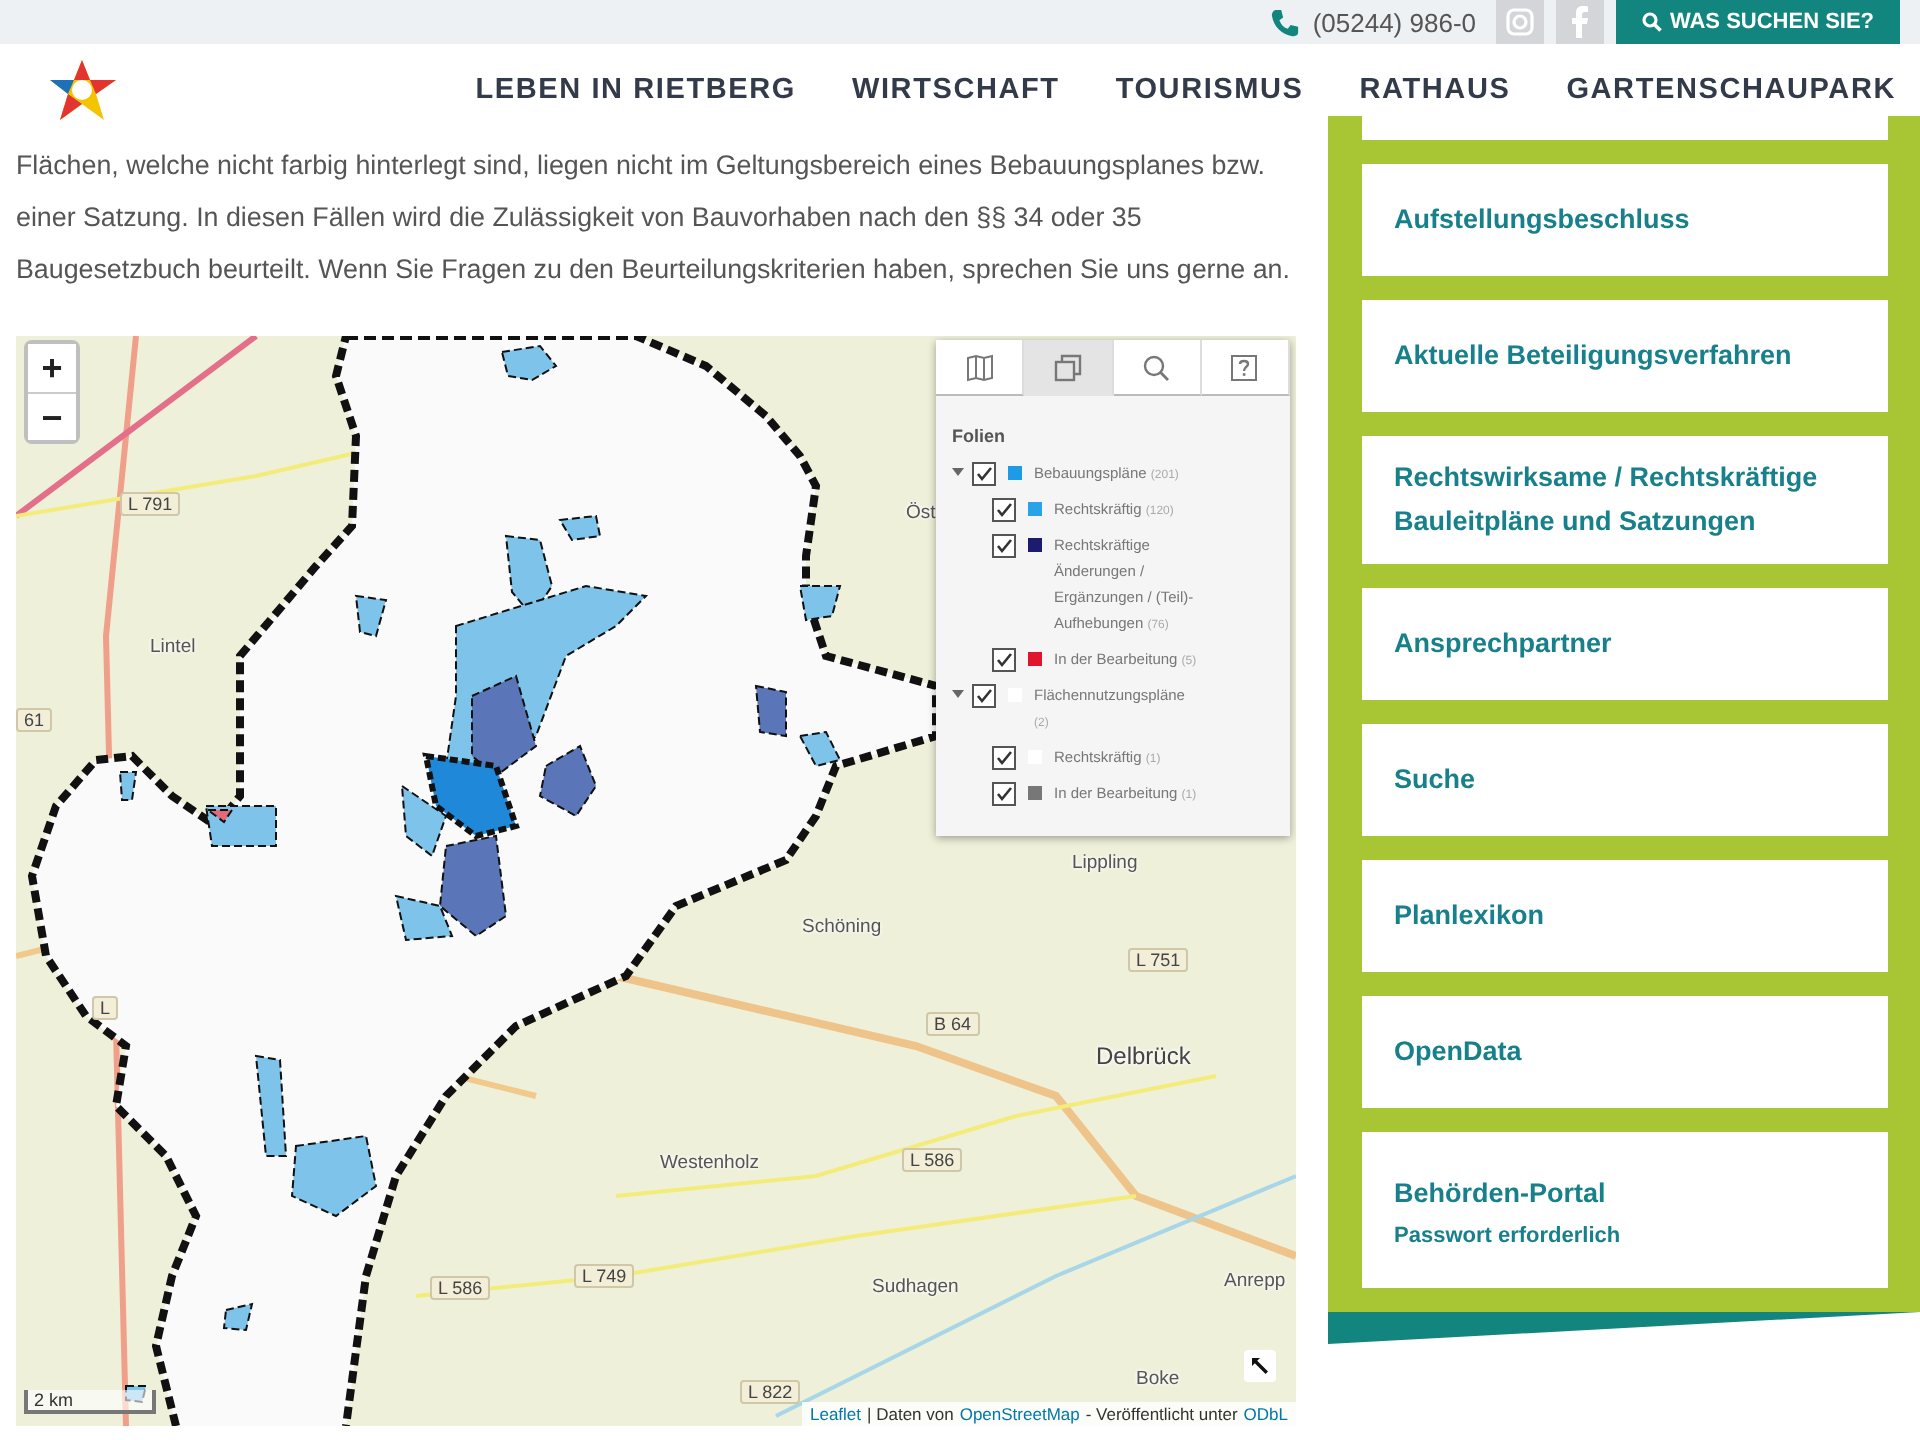 The height and width of the screenshot is (1440, 1920). Describe the element at coordinates (1758, 22) in the screenshot. I see `search-button: WAS SUCHEN SIE?` at that location.